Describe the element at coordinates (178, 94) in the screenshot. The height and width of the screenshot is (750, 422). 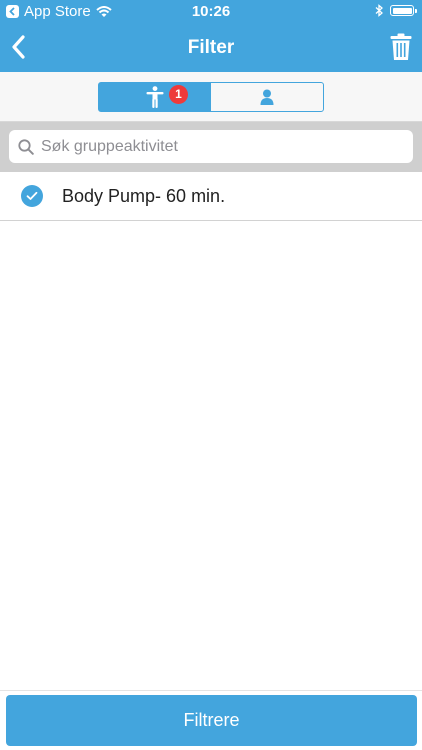
I see `selection-count-badge: 1` at that location.